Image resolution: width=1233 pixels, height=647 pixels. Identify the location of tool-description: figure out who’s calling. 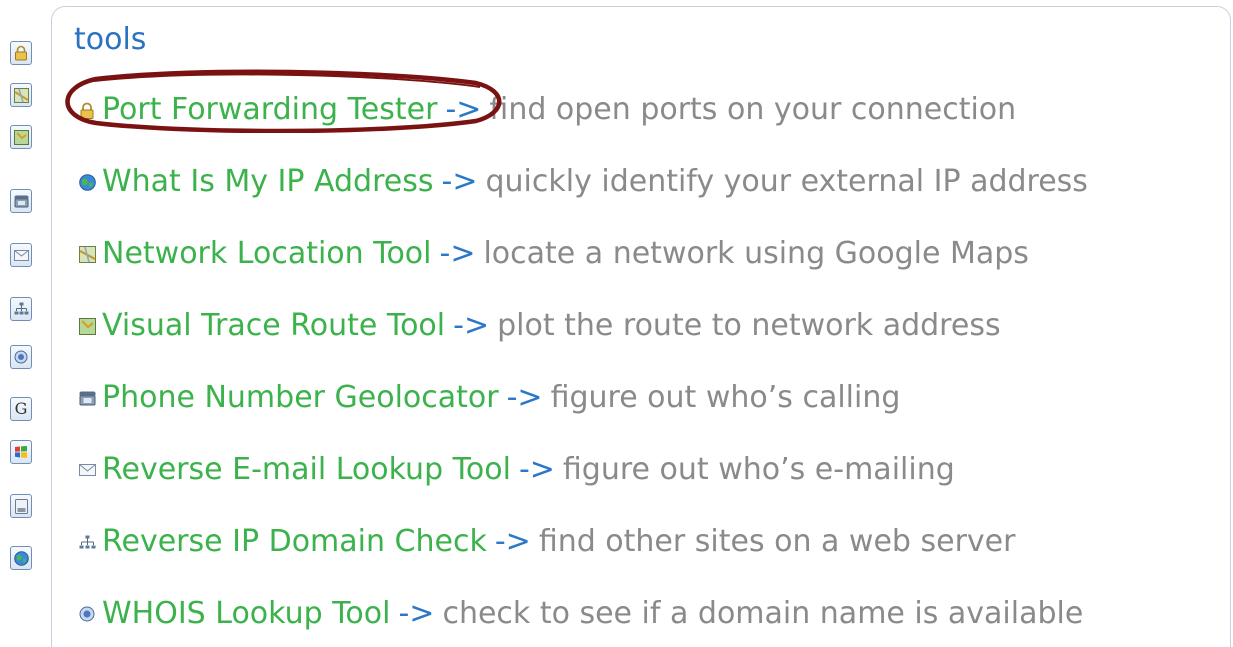
(725, 397).